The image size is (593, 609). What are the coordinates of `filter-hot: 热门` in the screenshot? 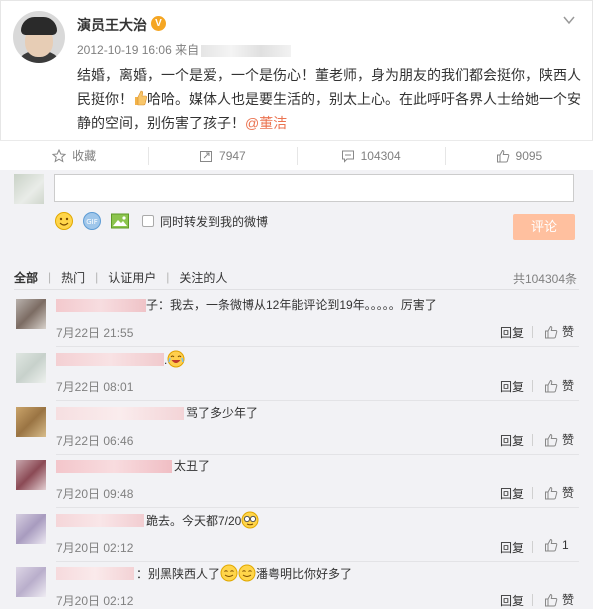 It's located at (73, 277).